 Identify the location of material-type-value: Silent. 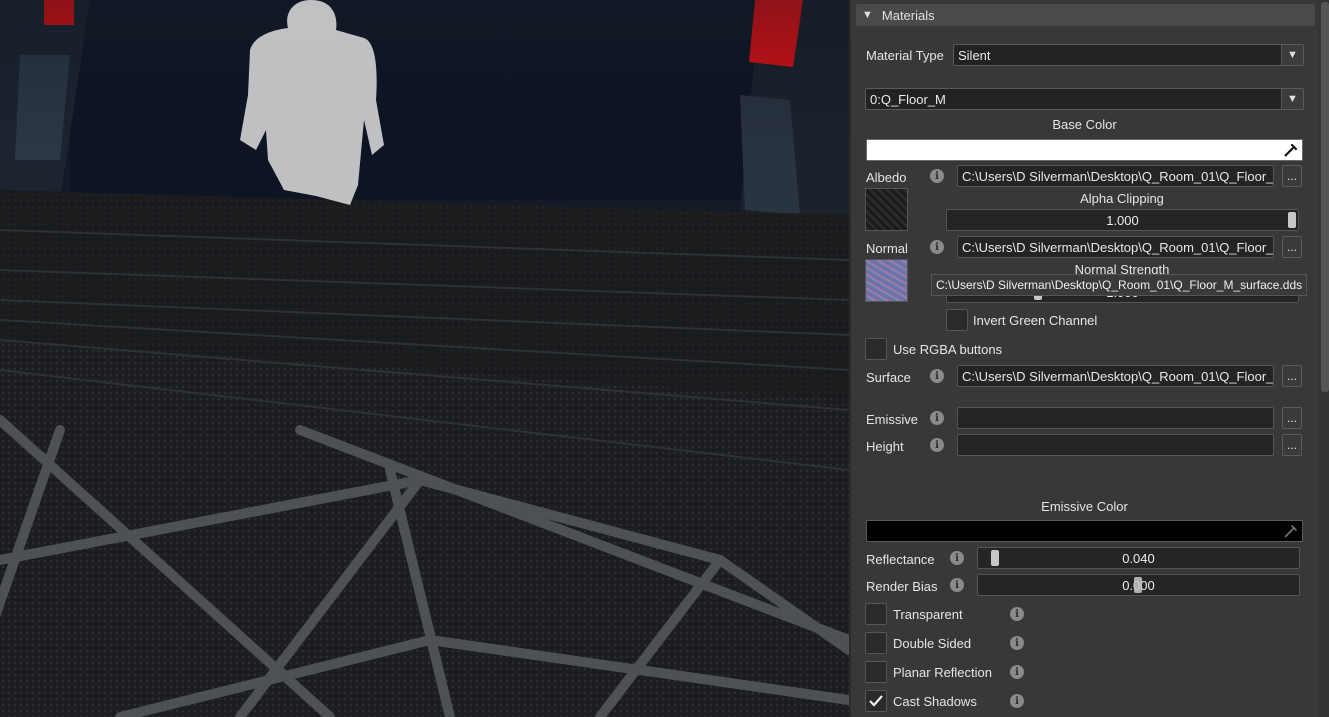
(974, 55).